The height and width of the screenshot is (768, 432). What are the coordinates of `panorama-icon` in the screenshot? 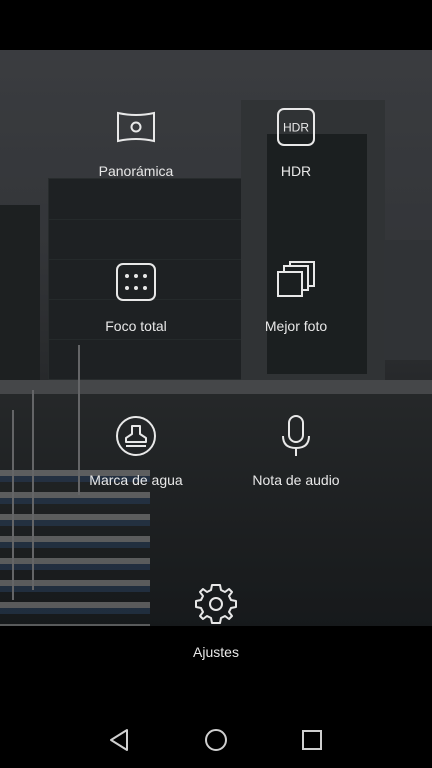 It's located at (136, 127).